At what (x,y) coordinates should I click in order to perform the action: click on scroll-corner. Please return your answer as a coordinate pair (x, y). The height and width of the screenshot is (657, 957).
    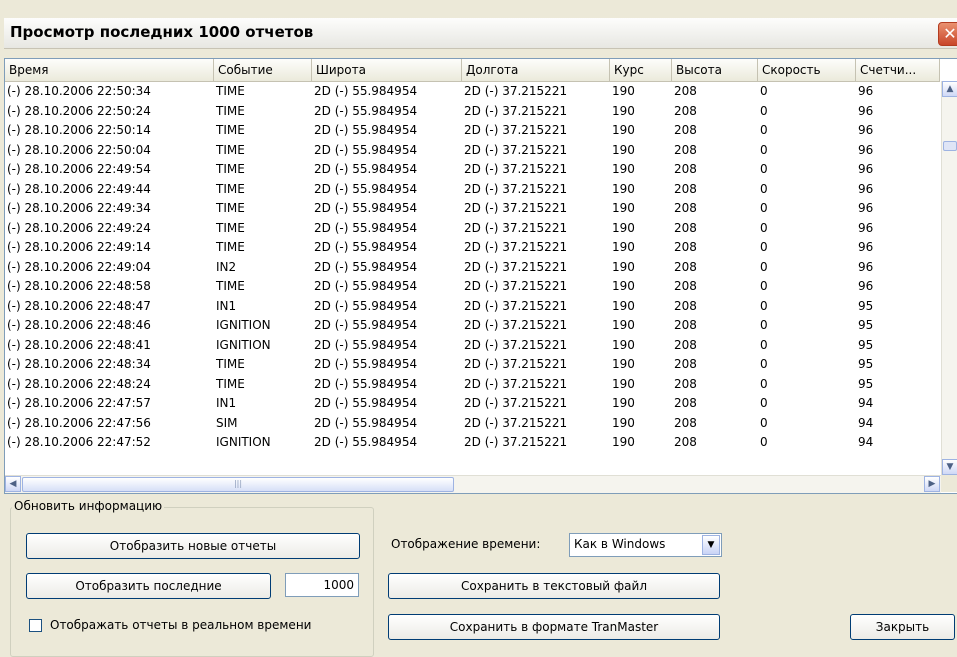
    Looking at the image, I should click on (949, 483).